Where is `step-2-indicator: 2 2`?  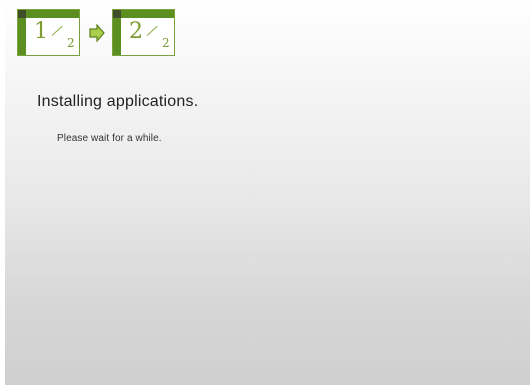 step-2-indicator: 2 2 is located at coordinates (143, 32).